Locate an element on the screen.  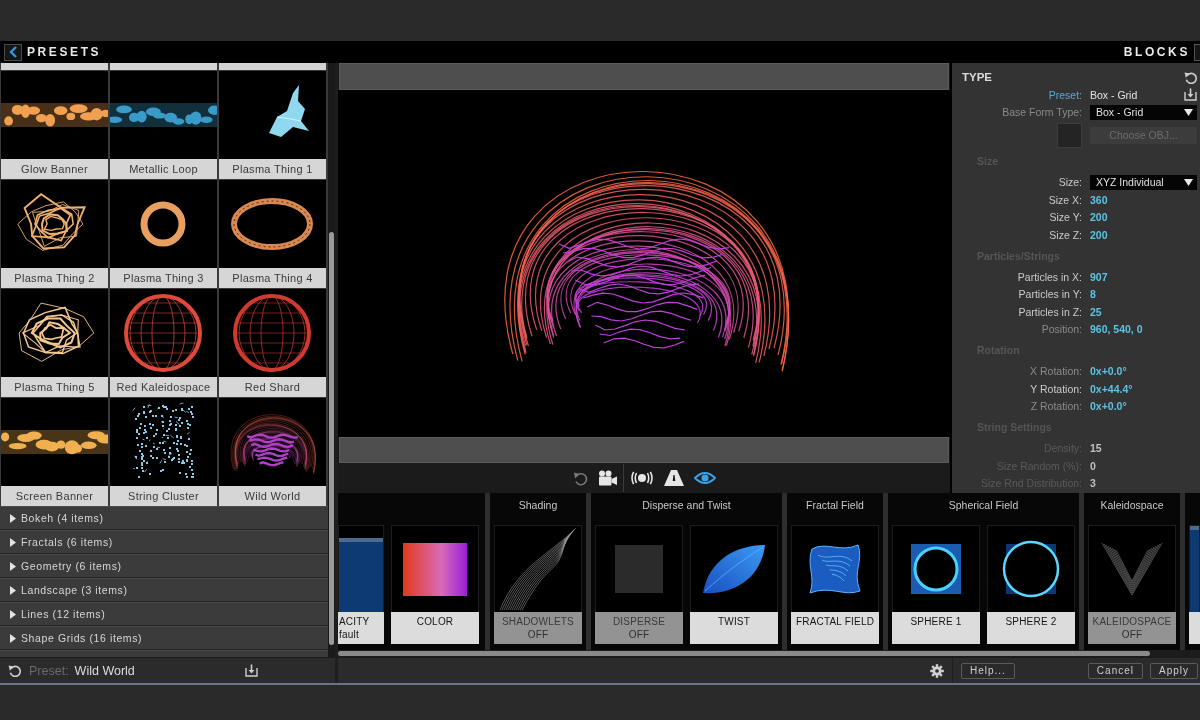
panel-title: PRESETS is located at coordinates (64, 52).